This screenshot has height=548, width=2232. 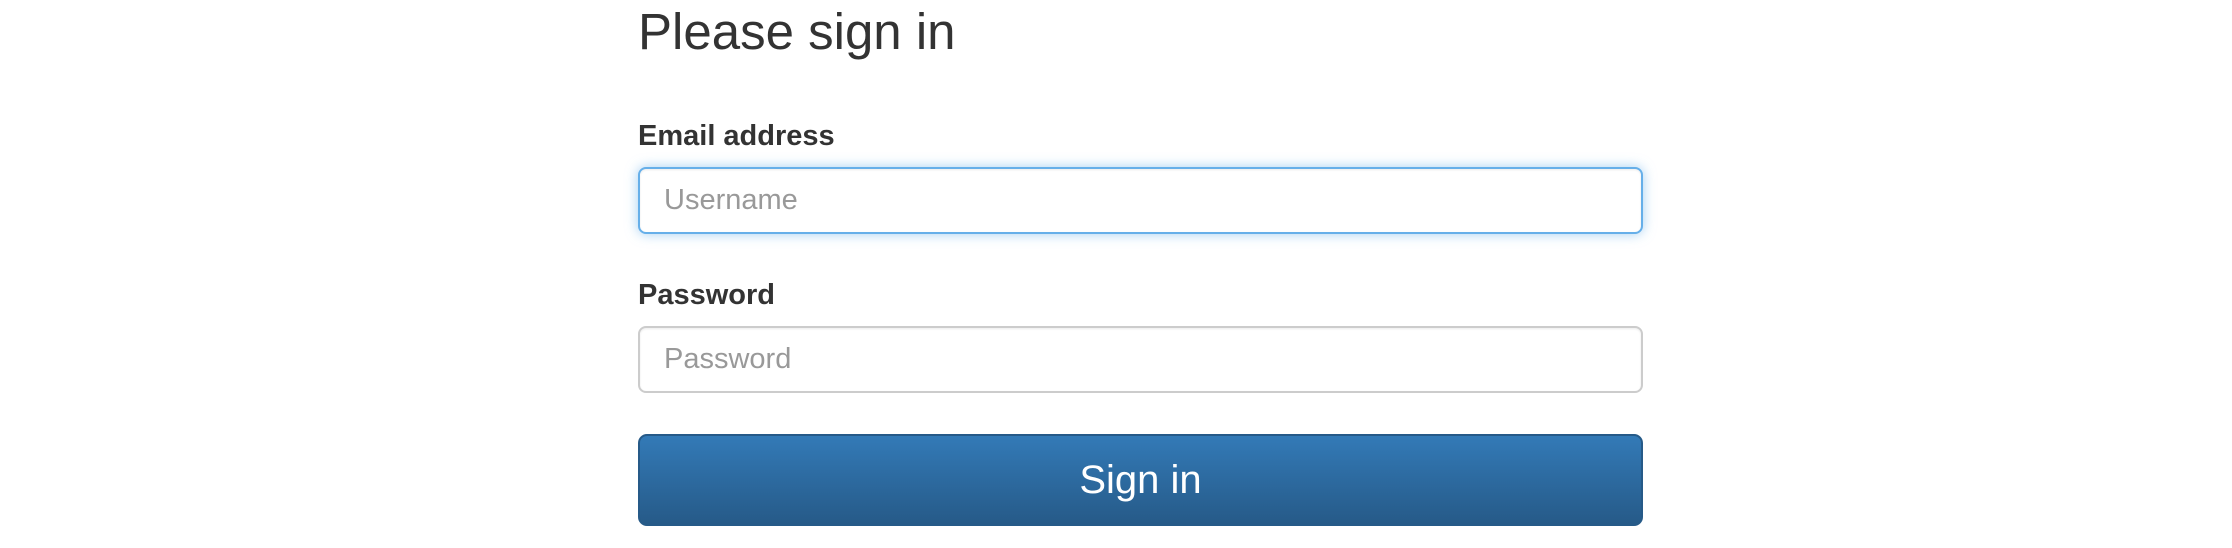 What do you see at coordinates (1140, 480) in the screenshot?
I see `signin-button: Sign in` at bounding box center [1140, 480].